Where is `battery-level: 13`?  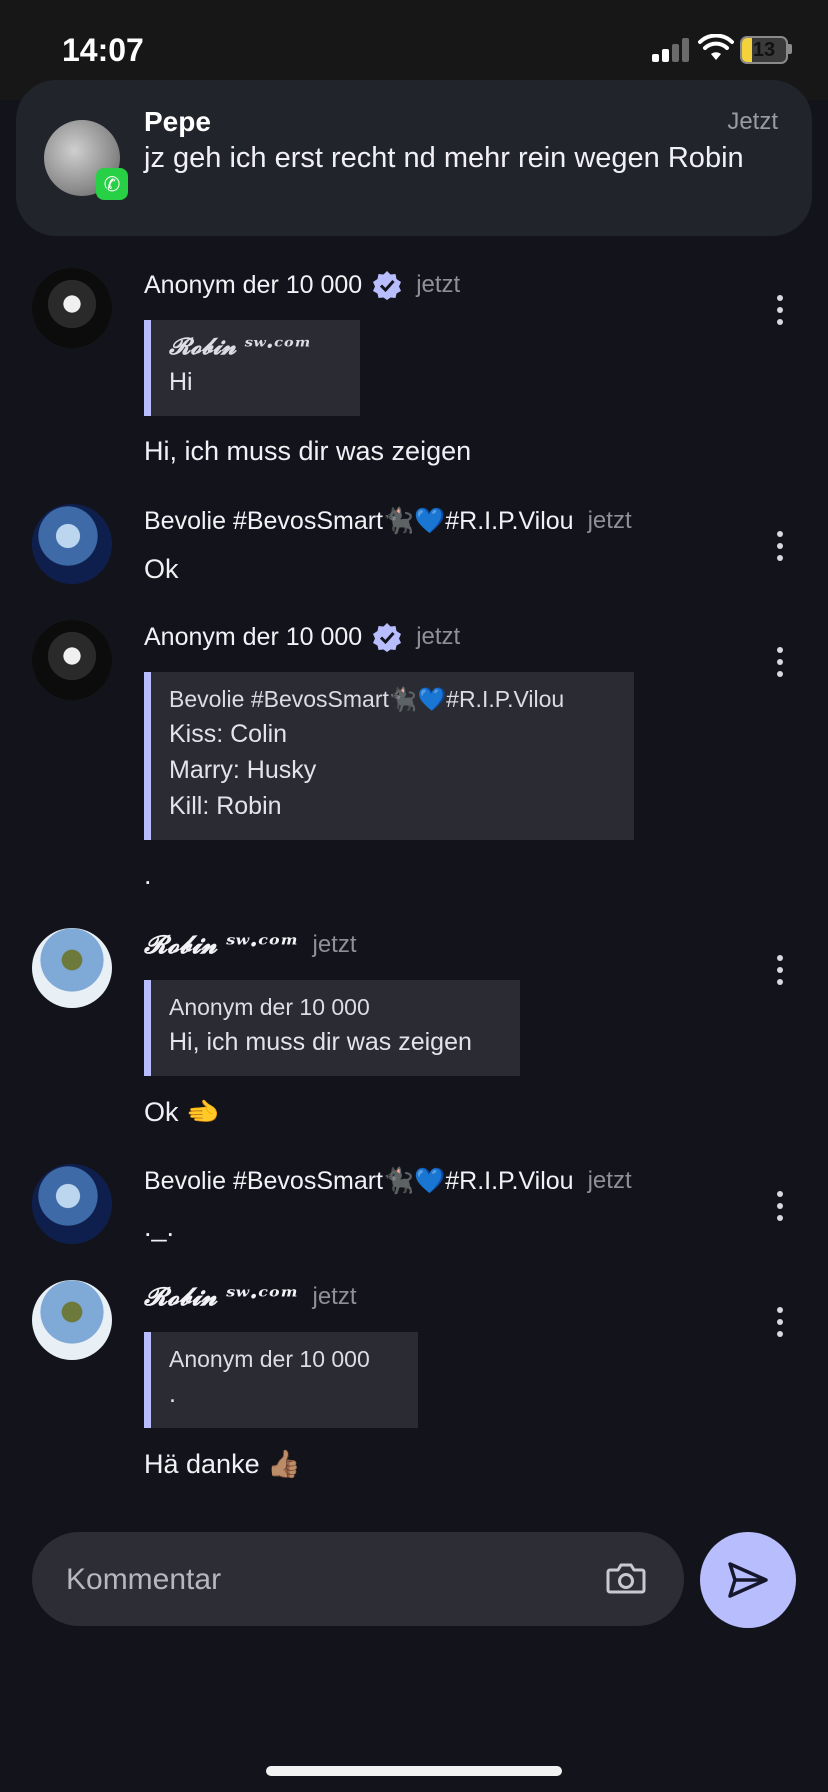
battery-level: 13 is located at coordinates (764, 50).